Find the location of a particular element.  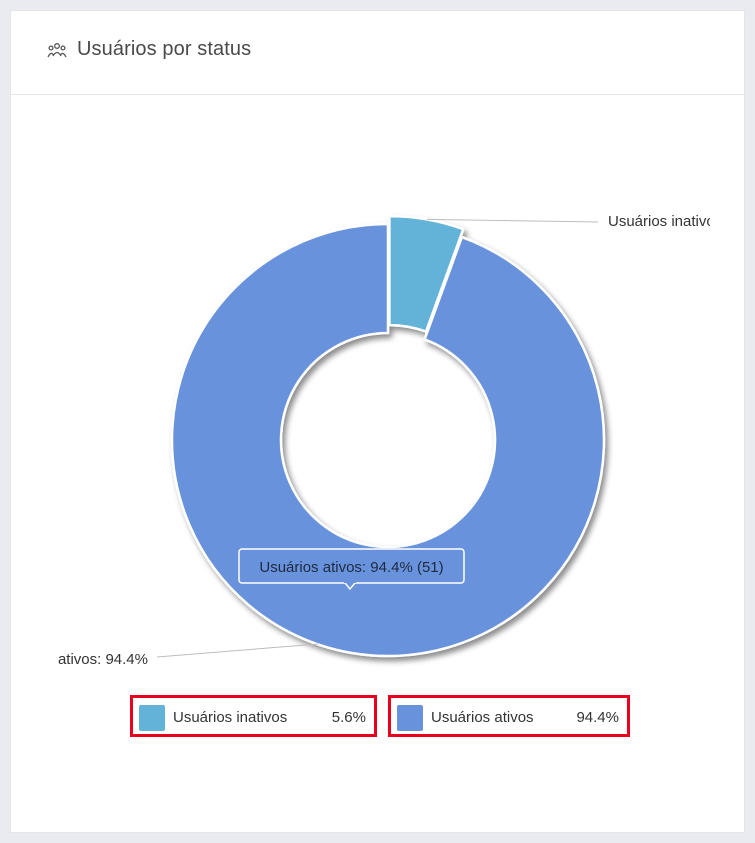

legend-label: Usuários ativos is located at coordinates (482, 717).